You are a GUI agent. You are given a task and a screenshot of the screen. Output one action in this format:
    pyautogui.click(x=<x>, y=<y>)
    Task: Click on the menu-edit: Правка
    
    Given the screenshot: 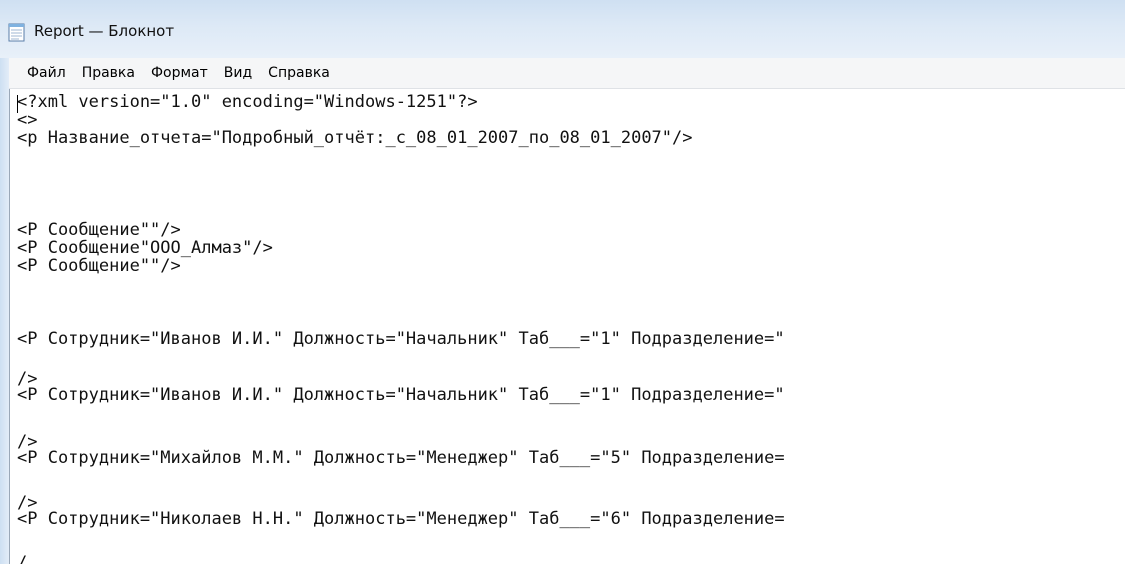 What is the action you would take?
    pyautogui.click(x=108, y=73)
    